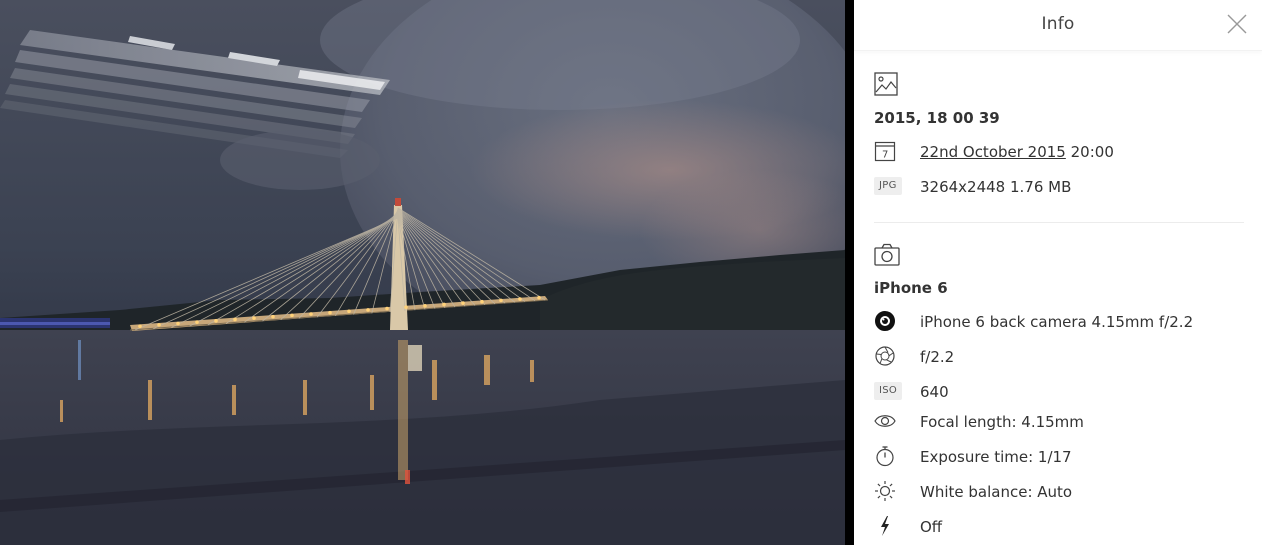 This screenshot has width=1262, height=545. I want to click on calendar-icon: 7, so click(886, 152).